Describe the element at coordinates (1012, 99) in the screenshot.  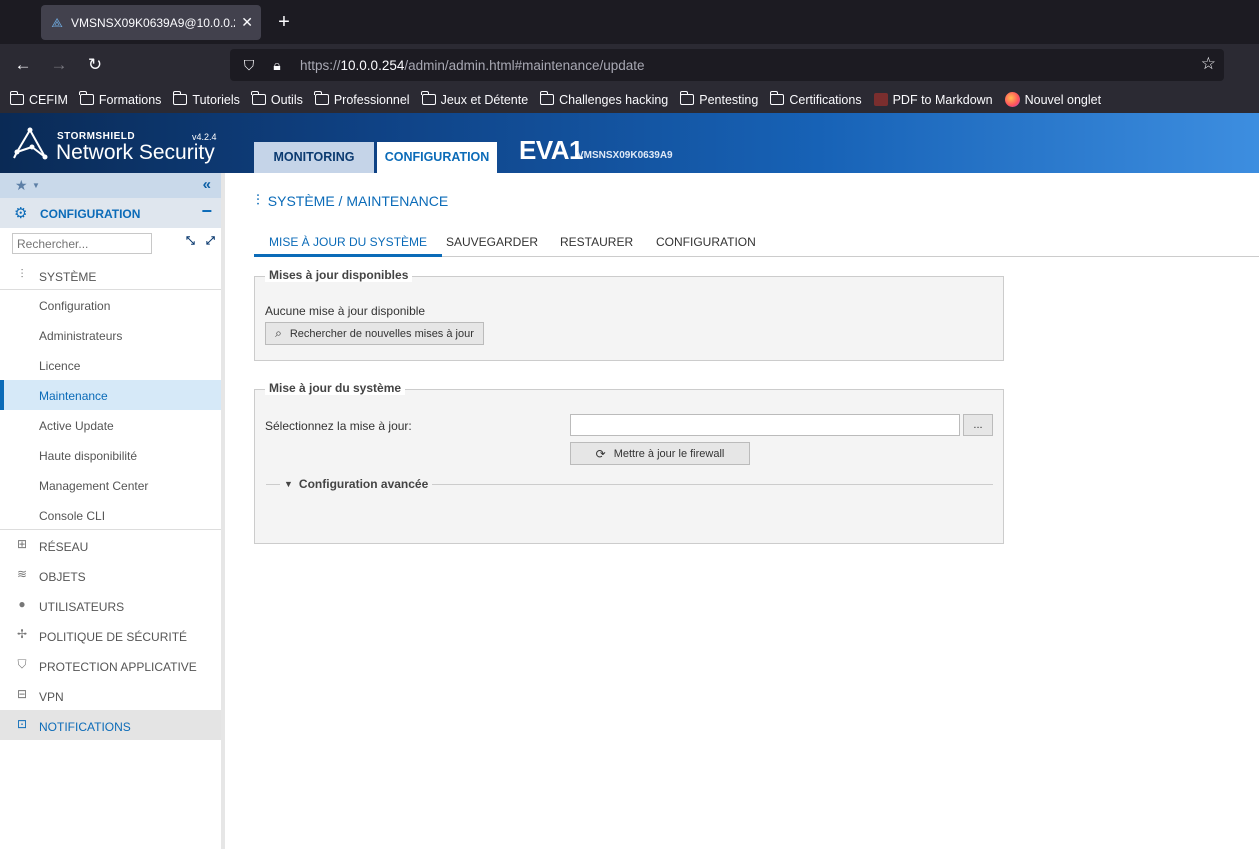
I see `firefox-icon` at that location.